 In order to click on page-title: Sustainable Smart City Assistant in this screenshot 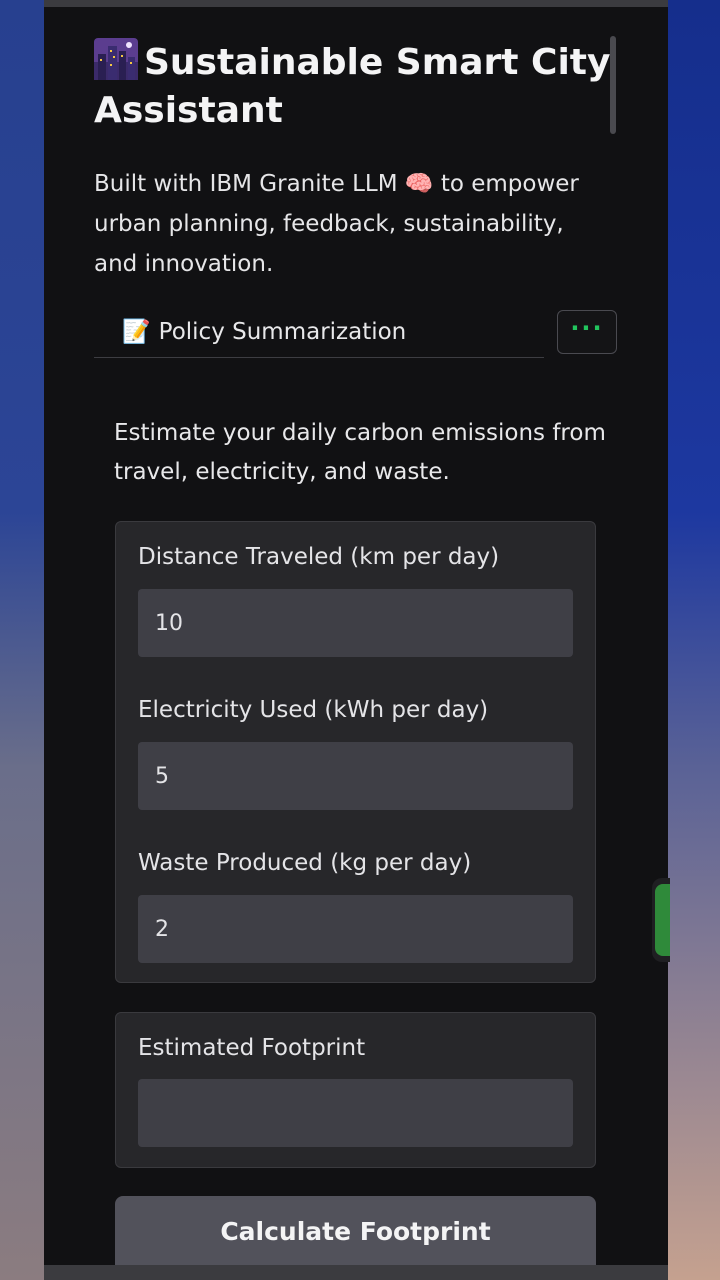, I will do `click(354, 86)`.